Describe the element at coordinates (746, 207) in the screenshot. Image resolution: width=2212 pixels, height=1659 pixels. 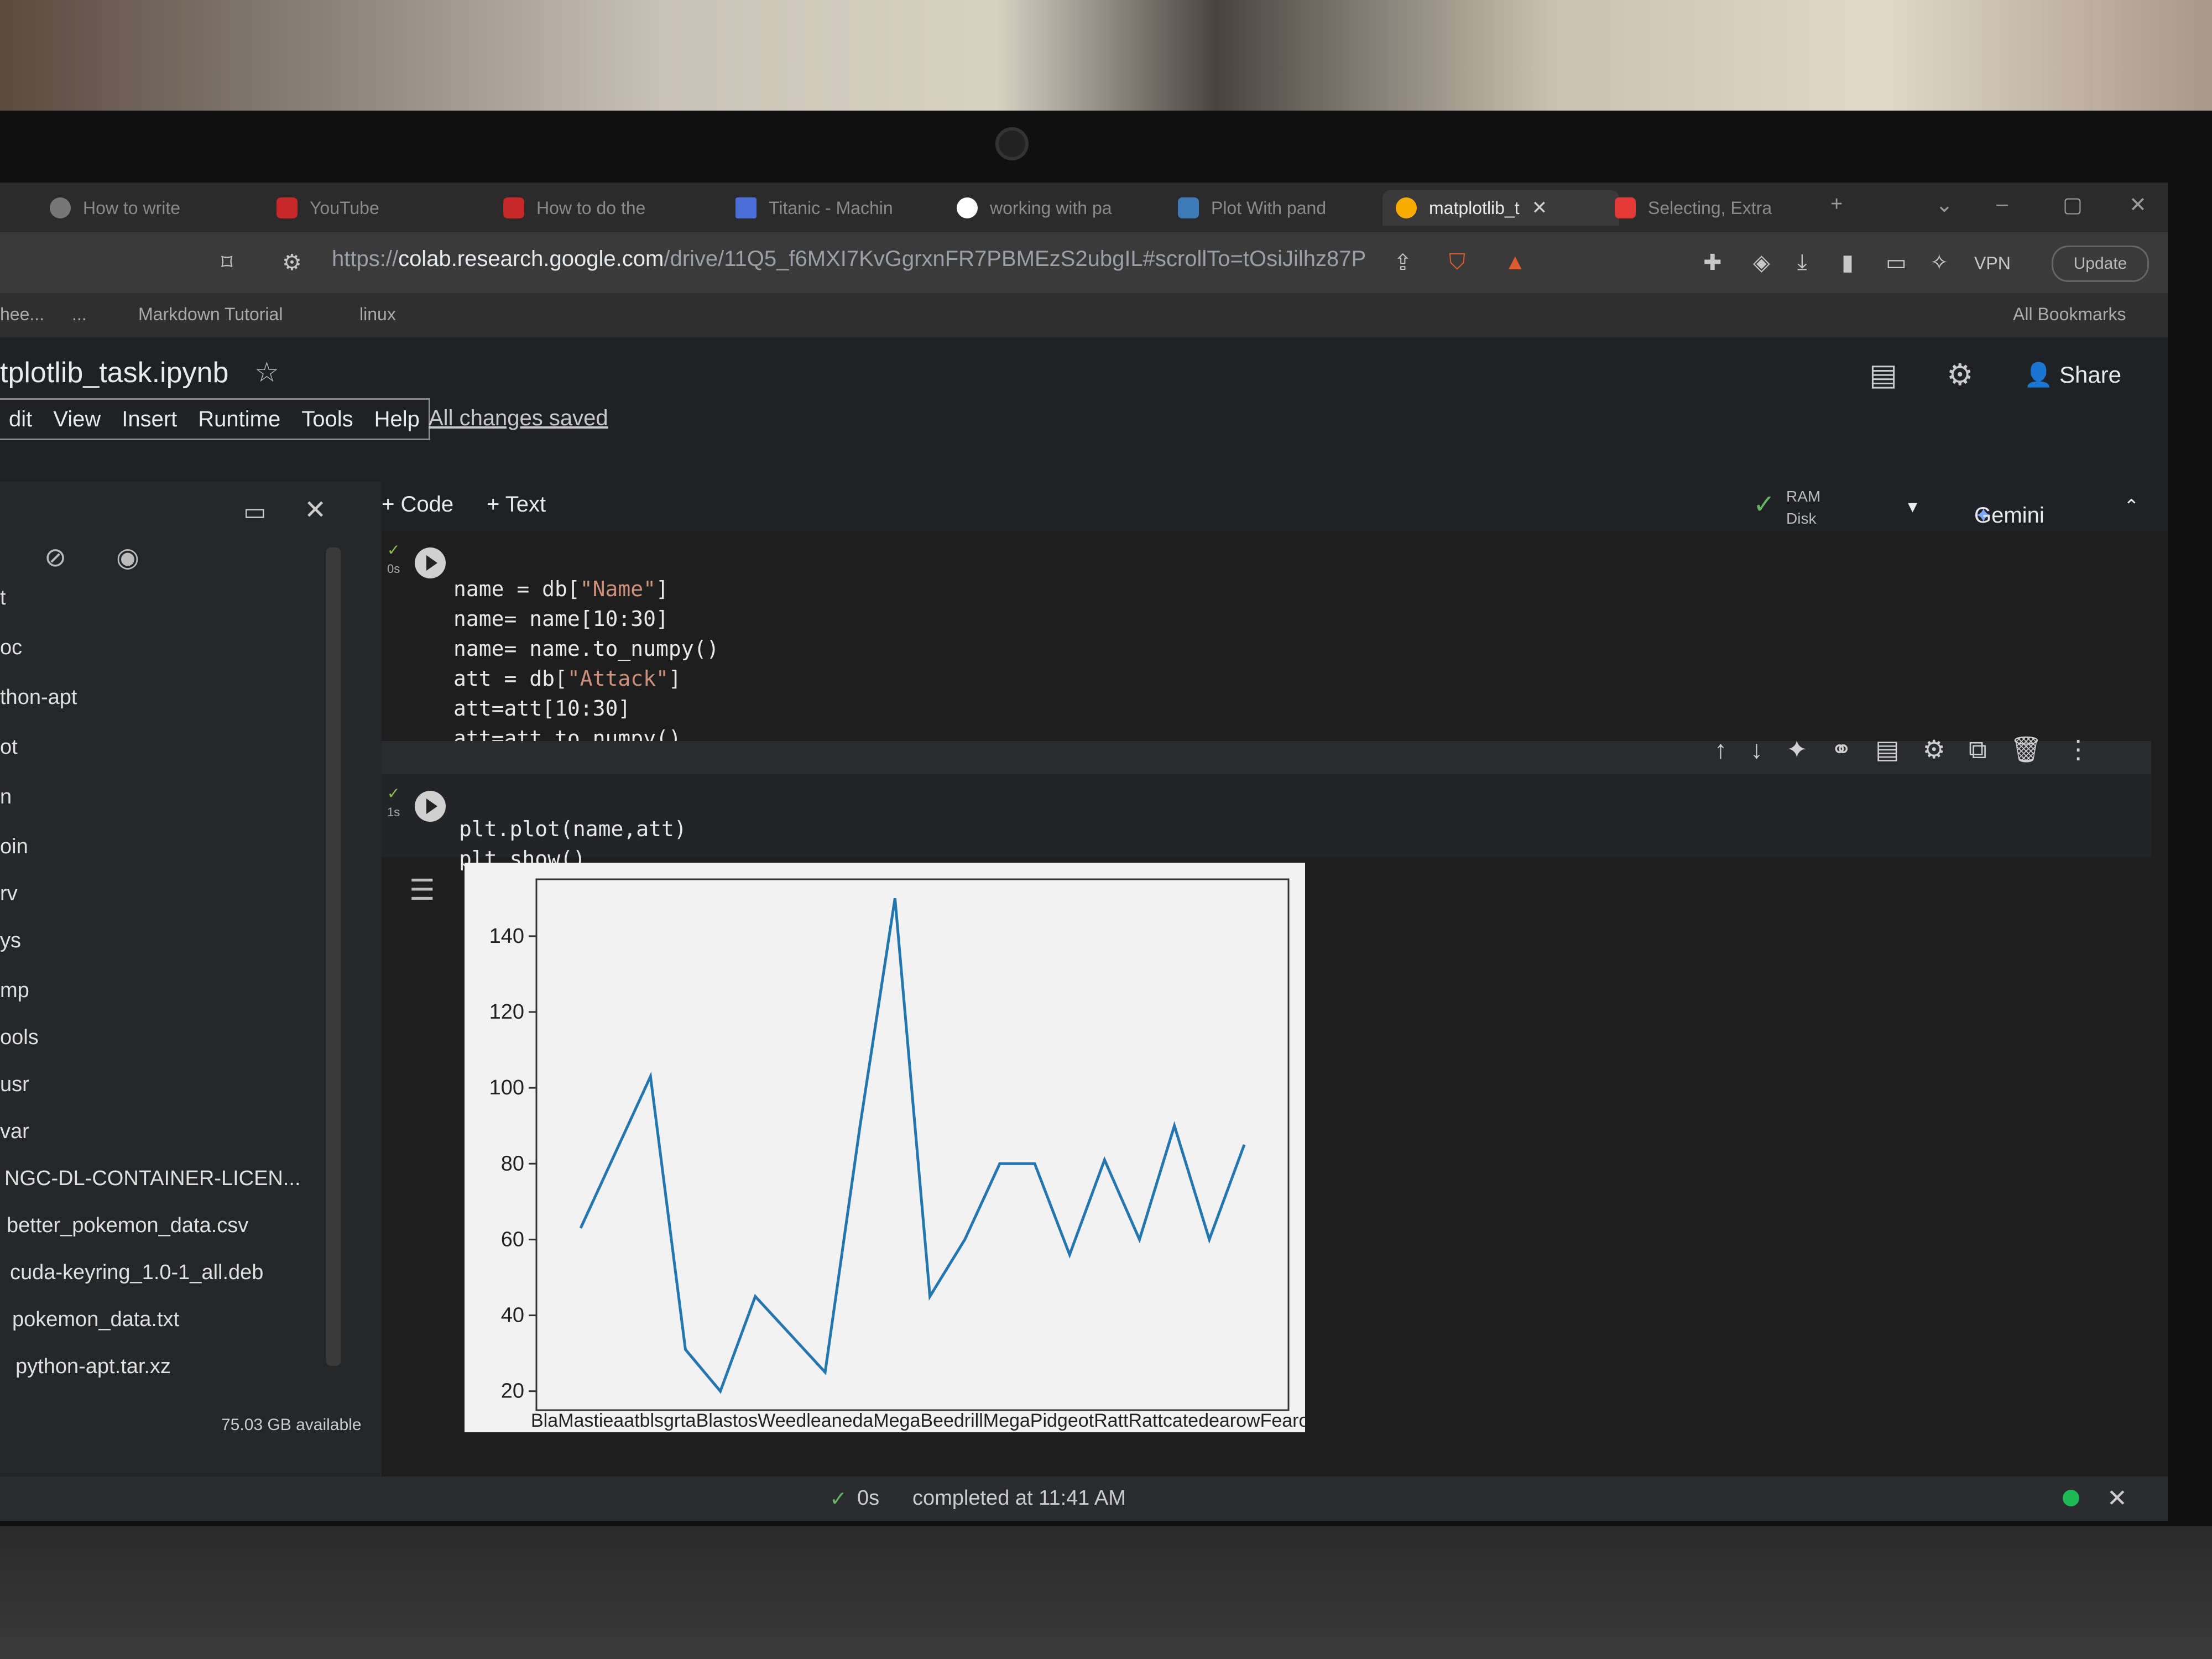
I see `kaggle-icon` at that location.